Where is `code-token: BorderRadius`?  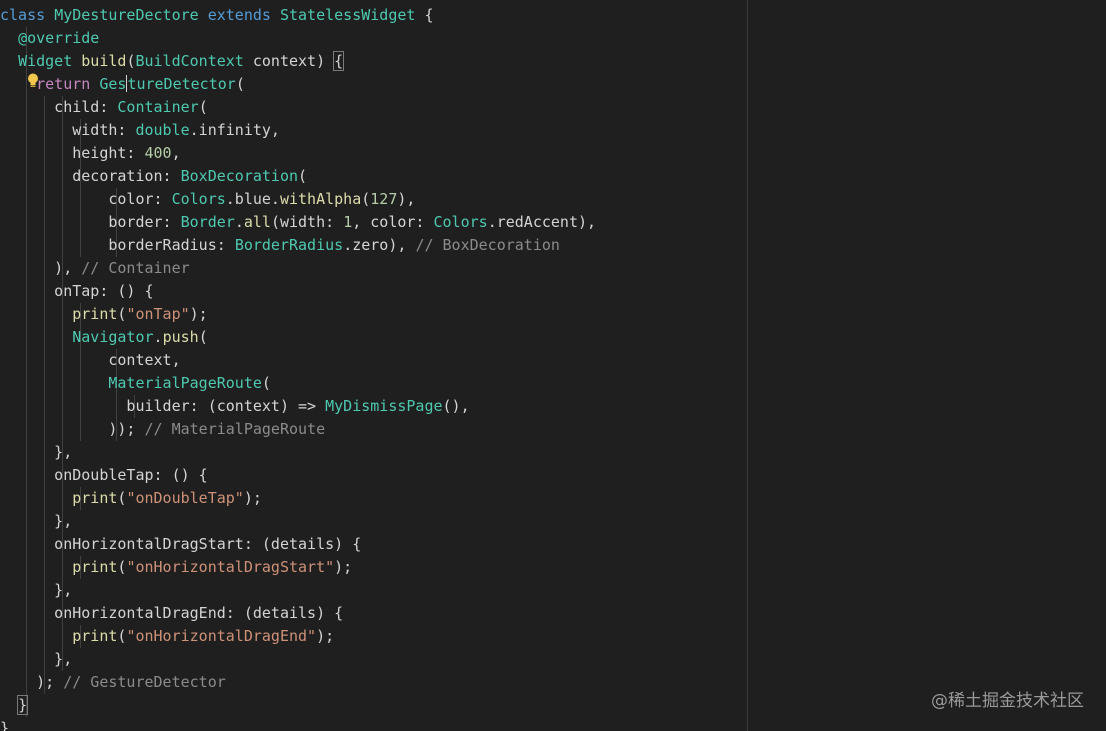 code-token: BorderRadius is located at coordinates (289, 245).